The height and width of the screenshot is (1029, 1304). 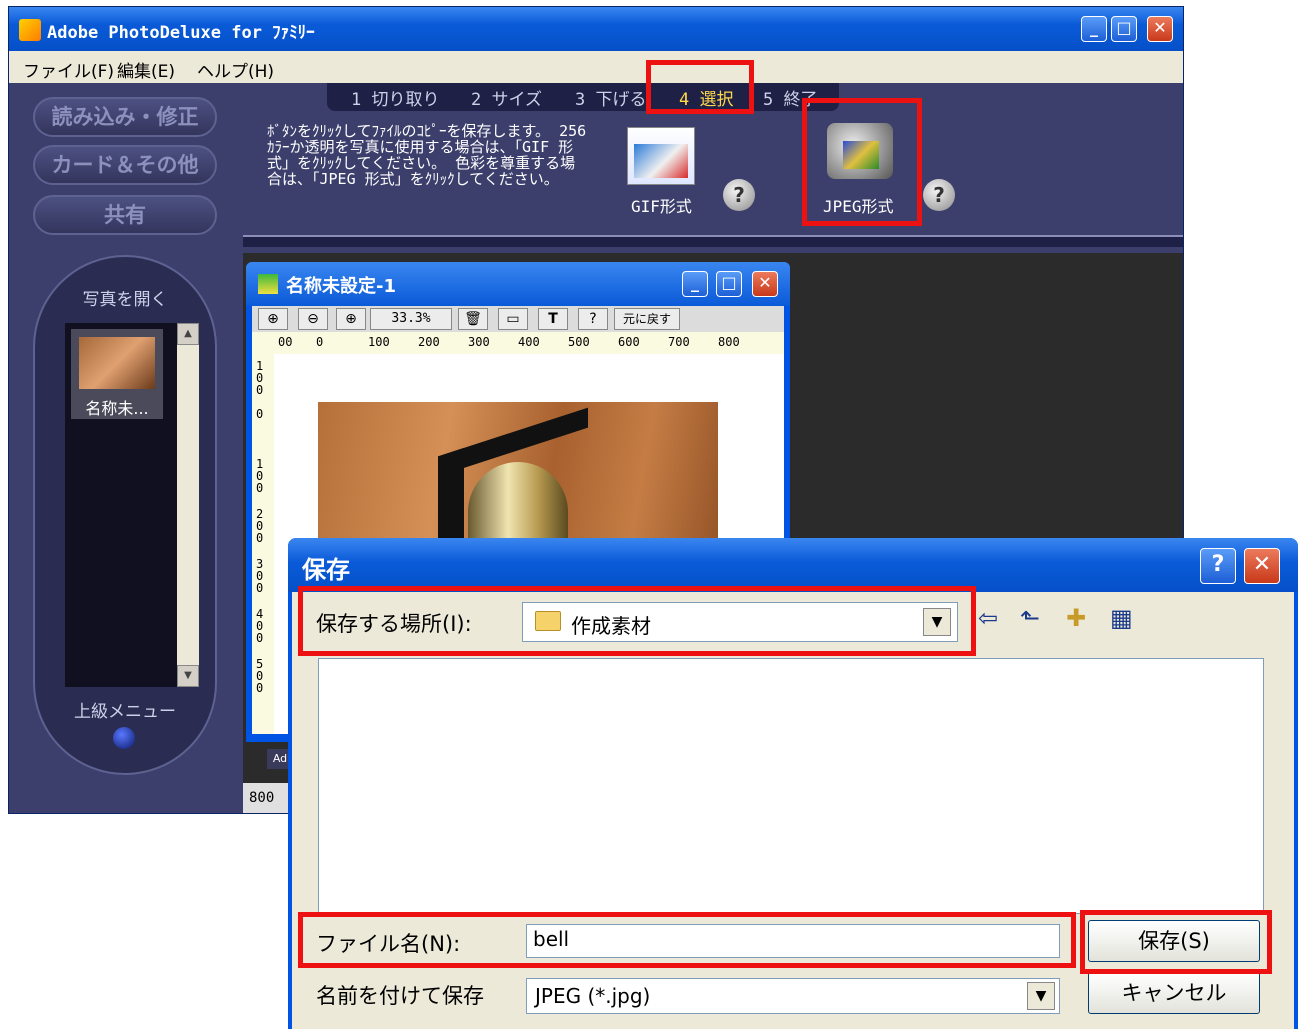 What do you see at coordinates (188, 334) in the screenshot?
I see `scroll-up-arrow: ▲` at bounding box center [188, 334].